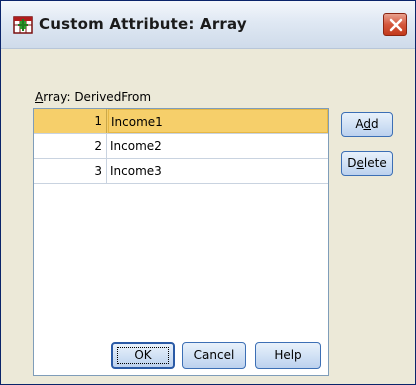 The image size is (416, 385). I want to click on array-label: Array: DerivedFrom, so click(93, 97).